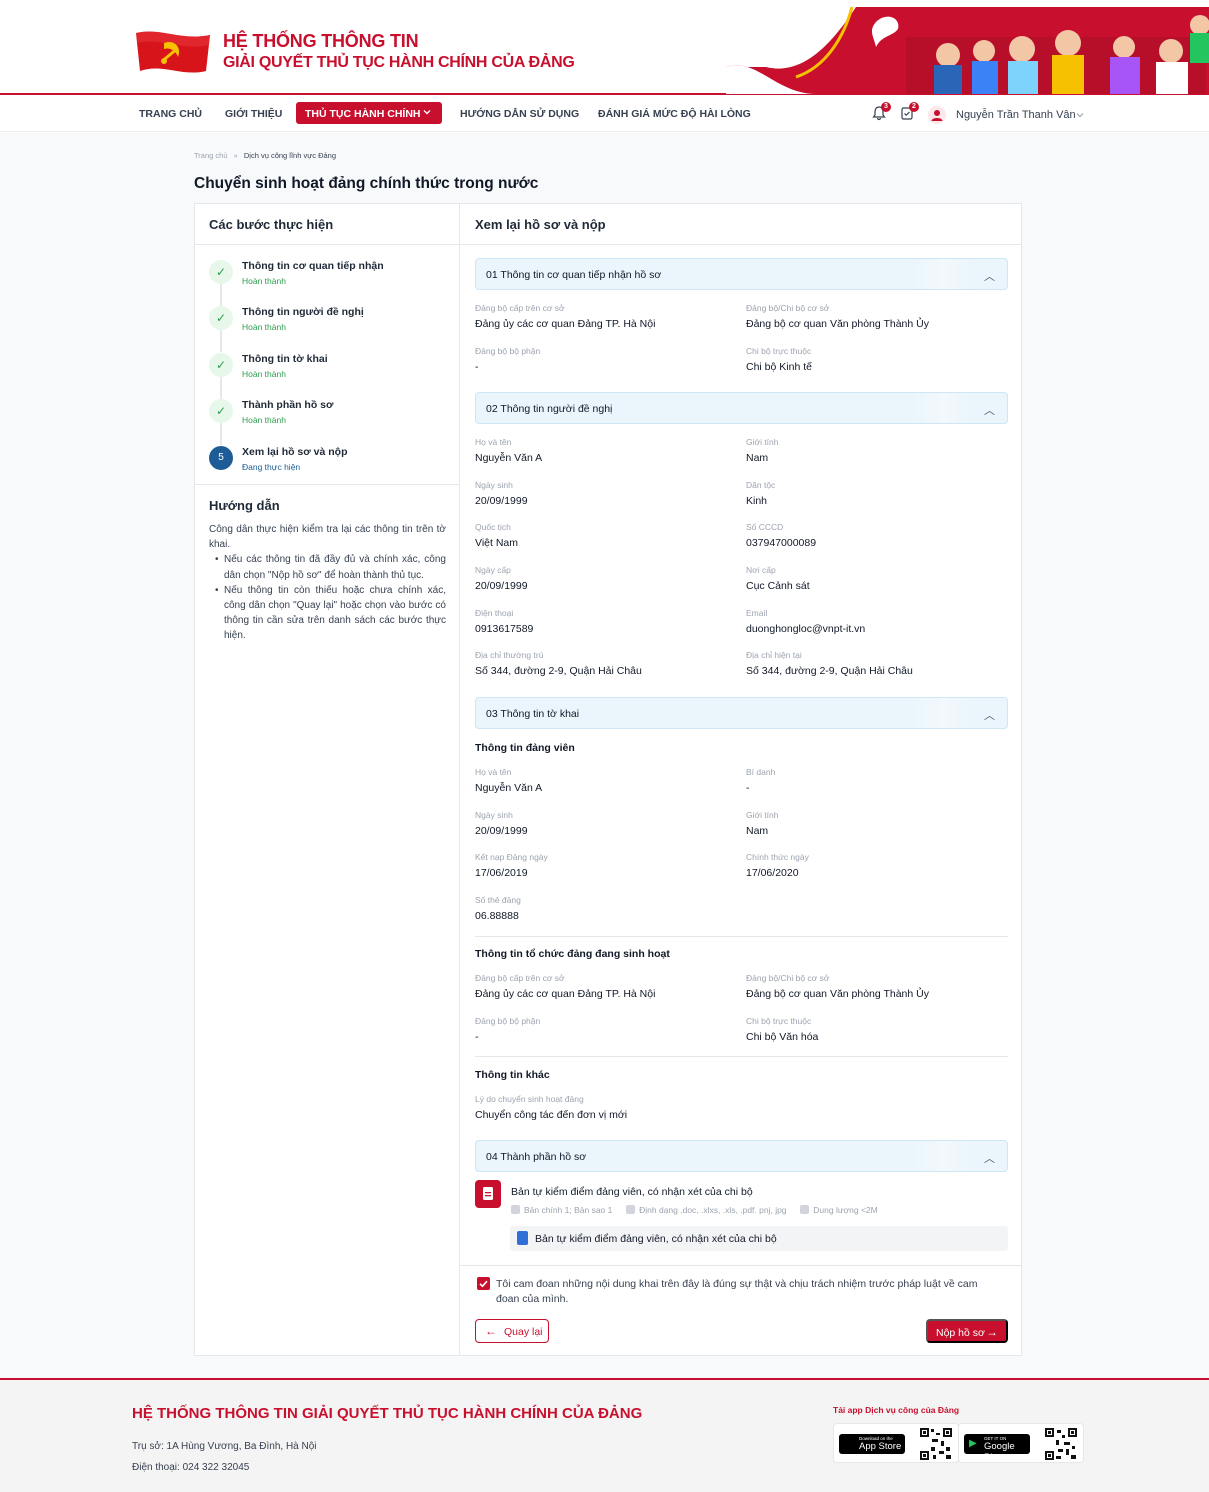 The width and height of the screenshot is (1209, 1492). What do you see at coordinates (244, 505) in the screenshot?
I see `guide-title: Hướng dẫn` at bounding box center [244, 505].